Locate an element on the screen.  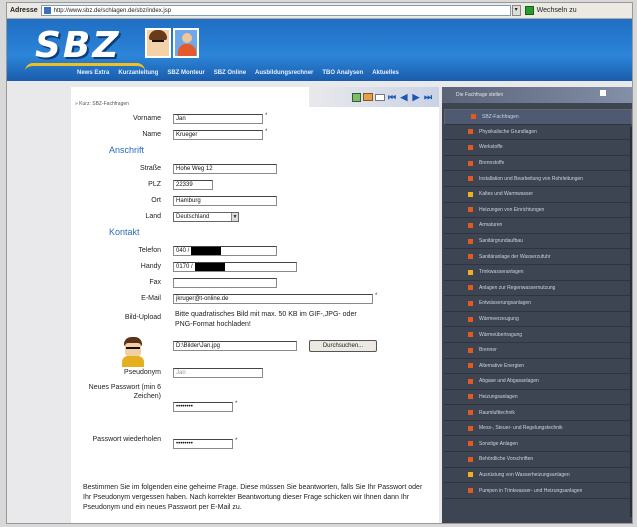
vorname-input: Jan is located at coordinates (218, 119).